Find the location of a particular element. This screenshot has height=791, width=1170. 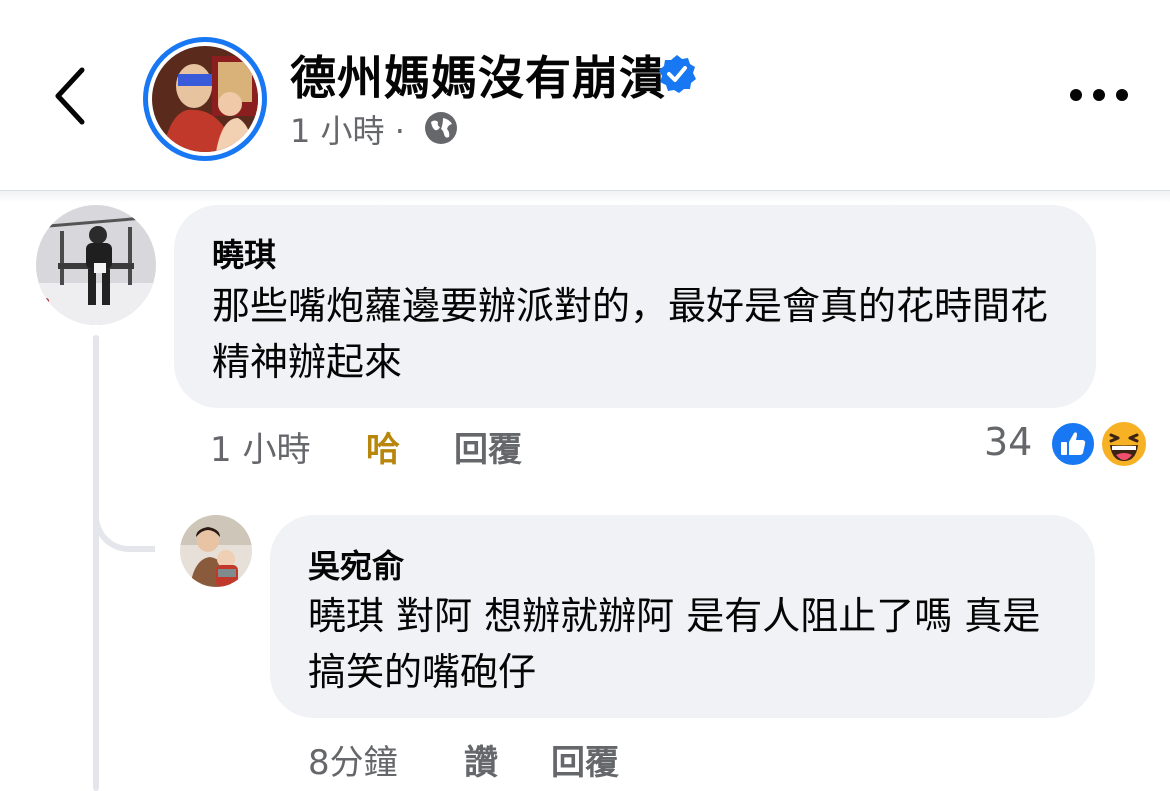

post-time: 1 小時 is located at coordinates (337, 131).